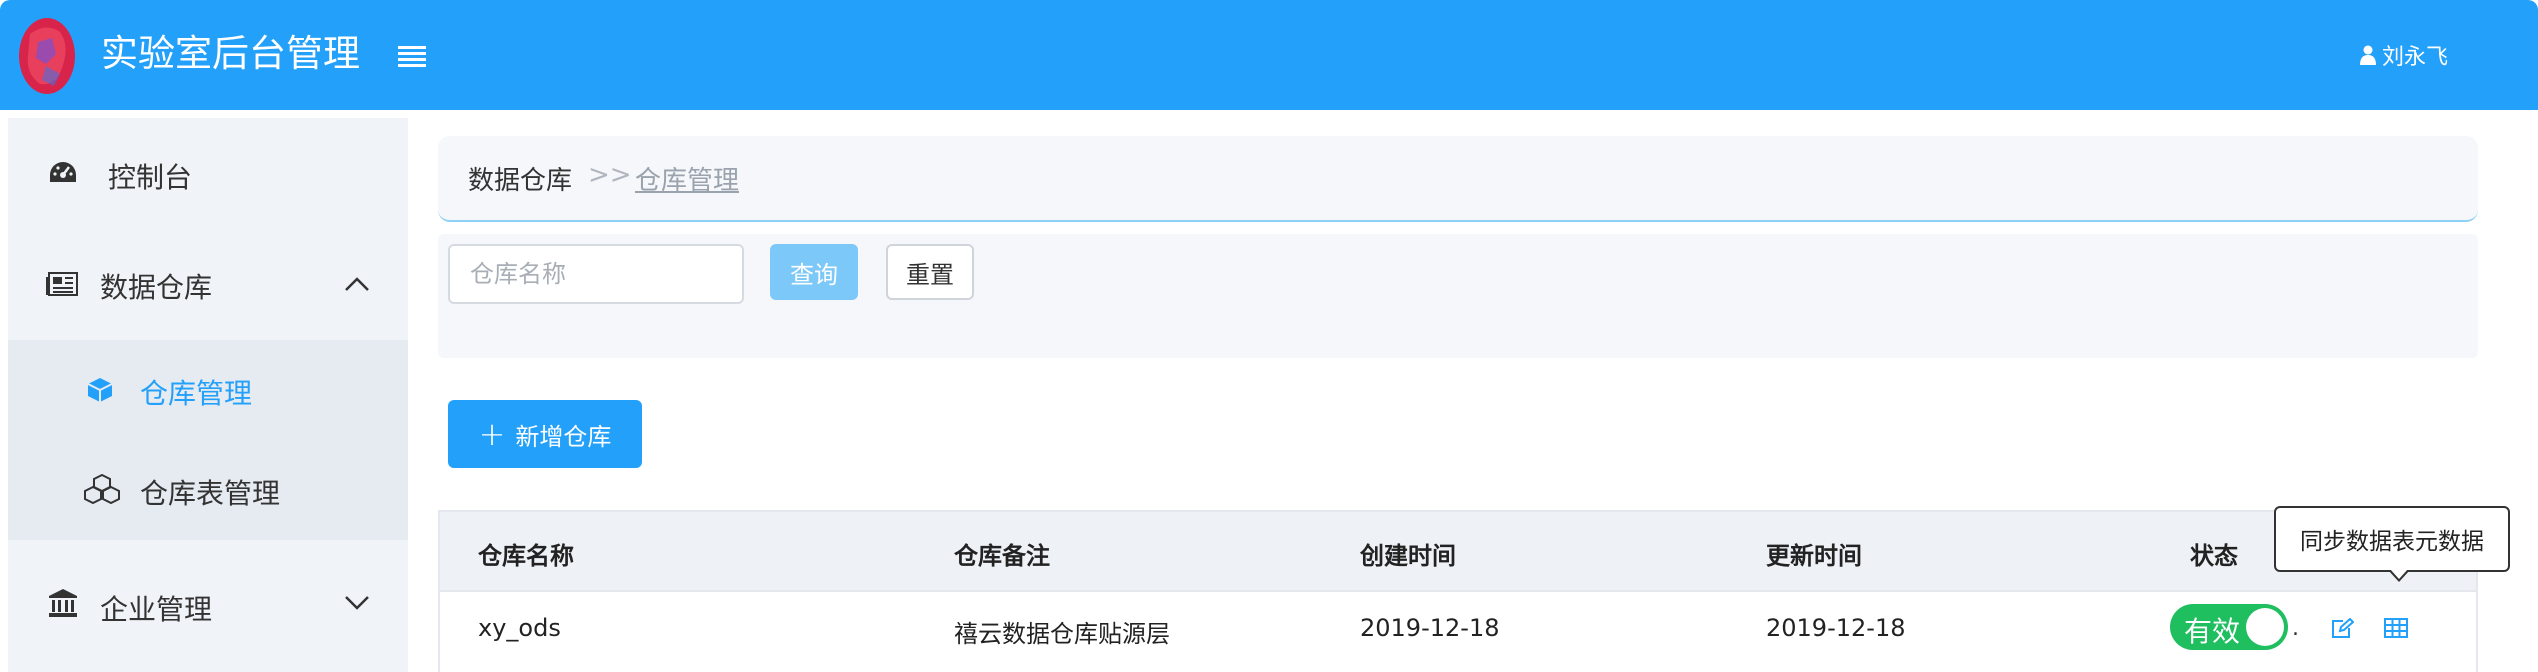 The width and height of the screenshot is (2538, 672). I want to click on sidebar-item-warehouse-table-management: 仓库表管理, so click(208, 490).